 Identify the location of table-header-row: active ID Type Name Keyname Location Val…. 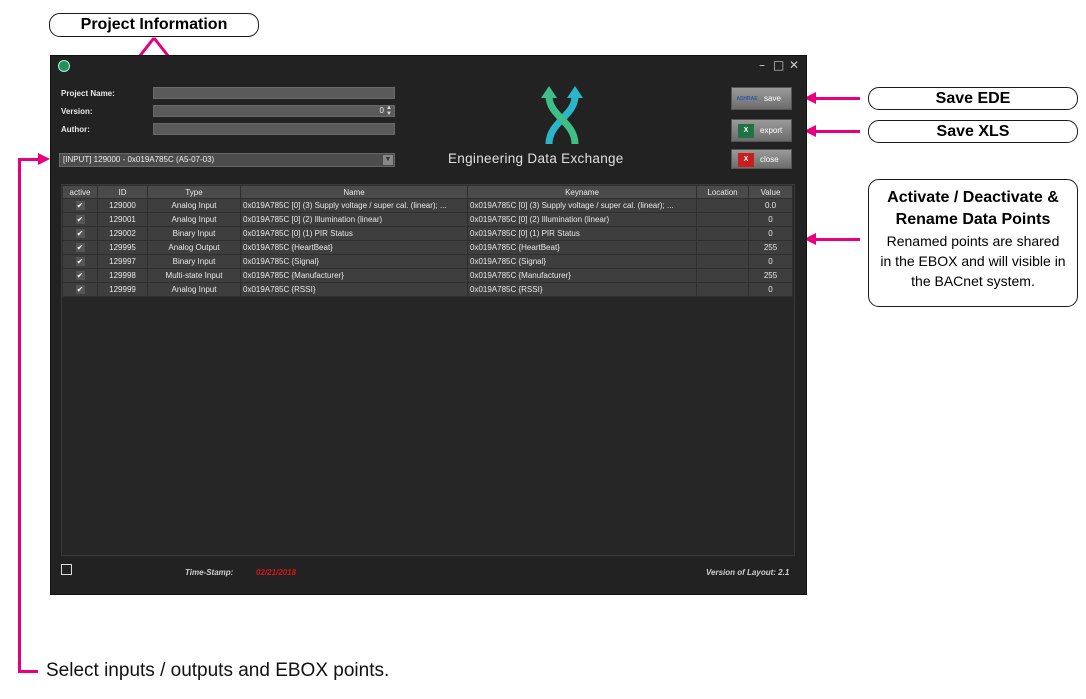
(427, 192).